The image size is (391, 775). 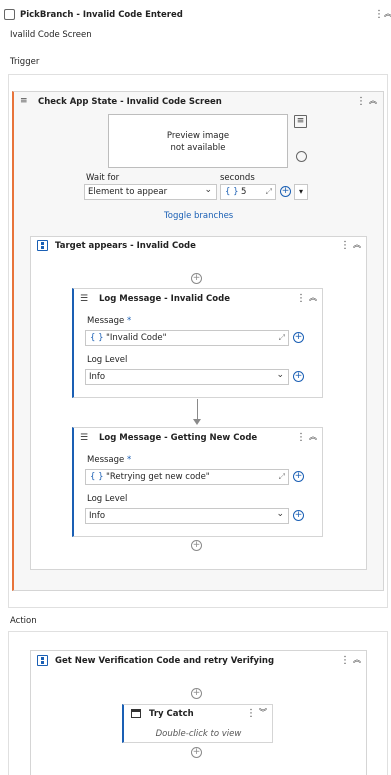 I want to click on preview-text: Preview image not available, so click(x=198, y=142).